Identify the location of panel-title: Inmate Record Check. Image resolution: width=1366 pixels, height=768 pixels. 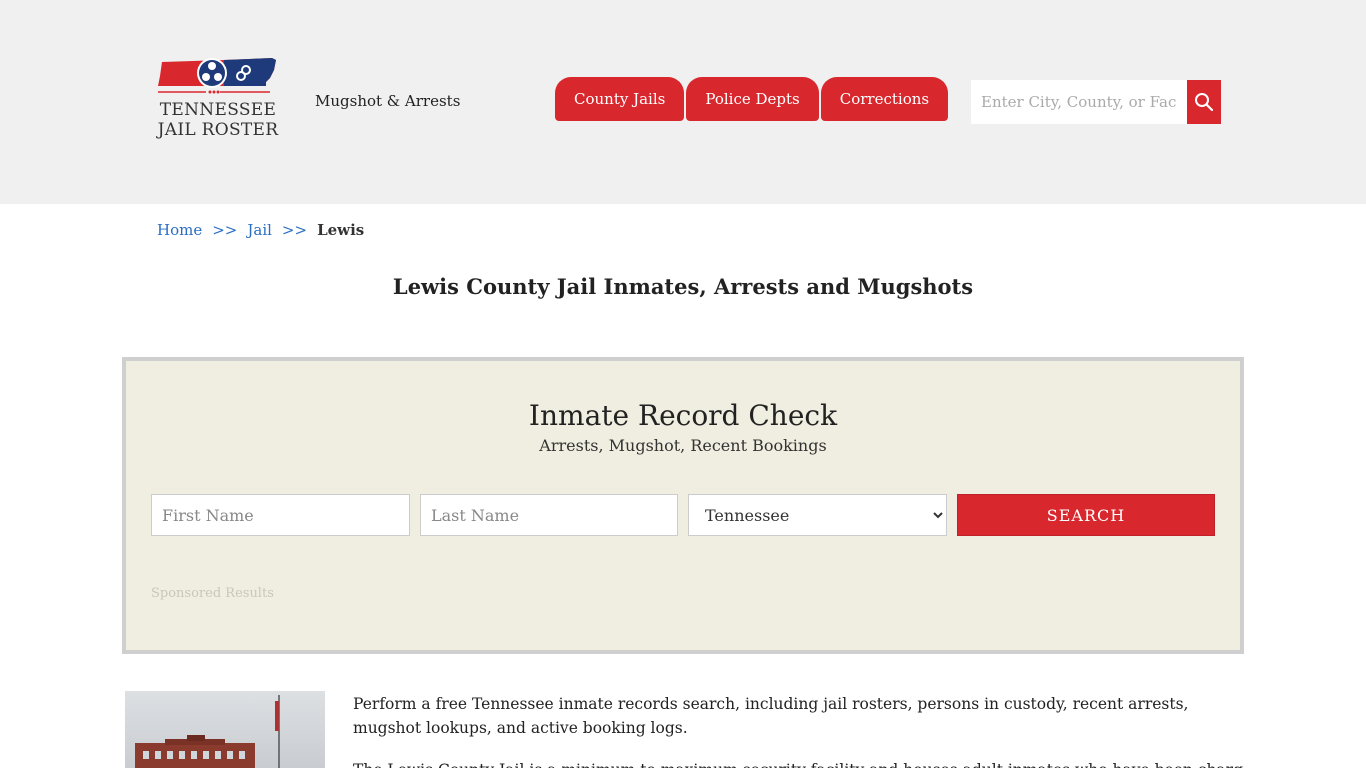
(683, 415).